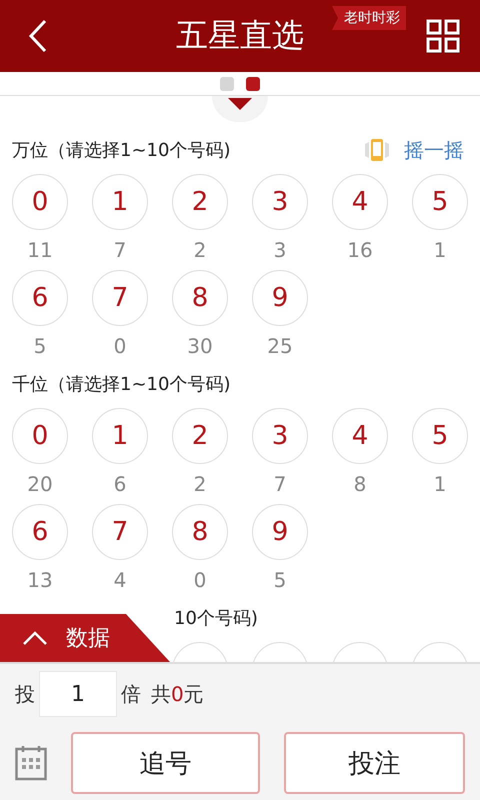 This screenshot has width=480, height=800. What do you see at coordinates (216, 618) in the screenshot?
I see `section-title: 10个号码)` at bounding box center [216, 618].